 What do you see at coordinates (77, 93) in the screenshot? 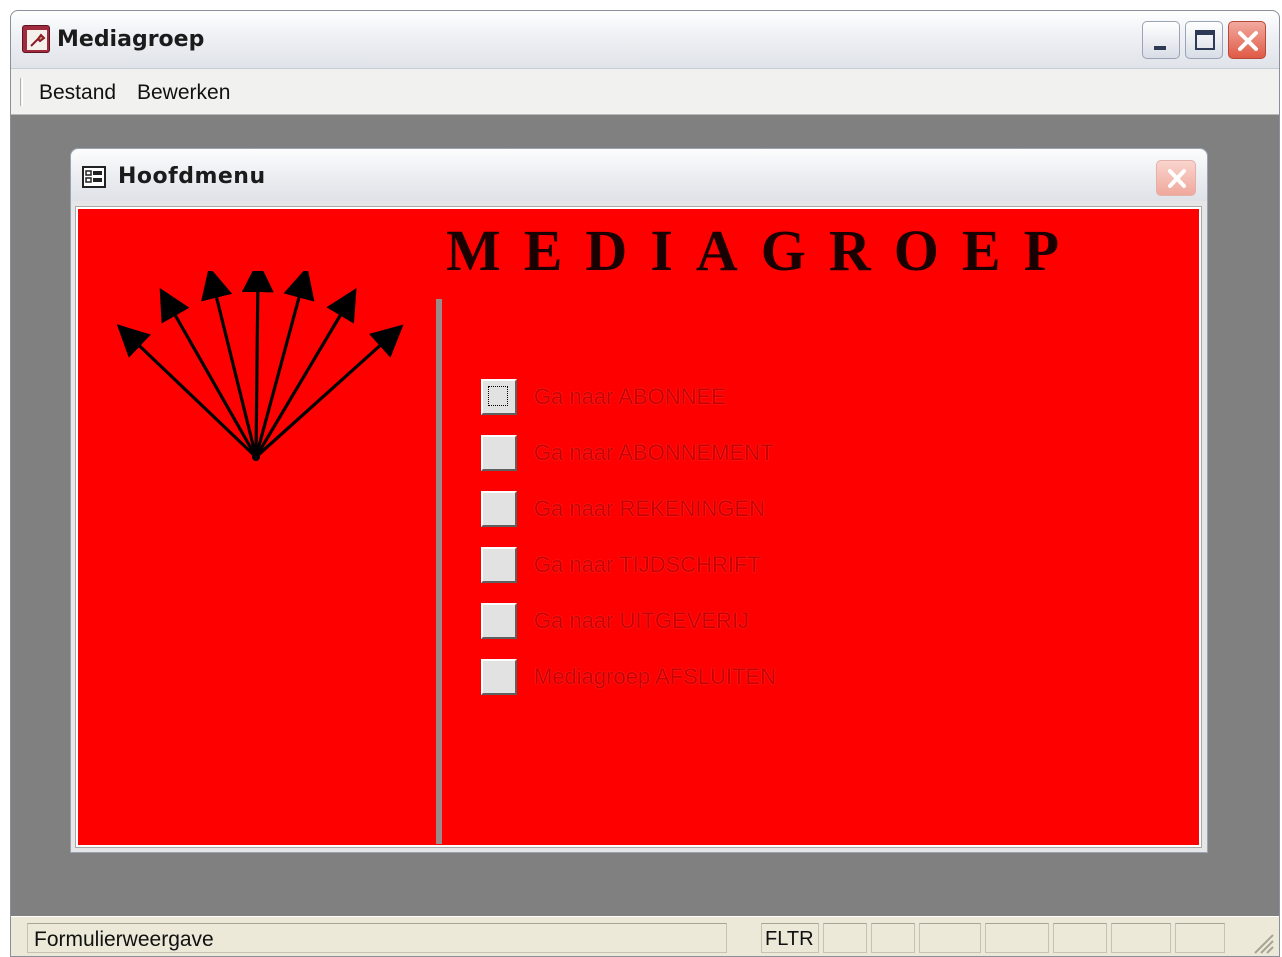
I see `menu-bestand: Bestand` at bounding box center [77, 93].